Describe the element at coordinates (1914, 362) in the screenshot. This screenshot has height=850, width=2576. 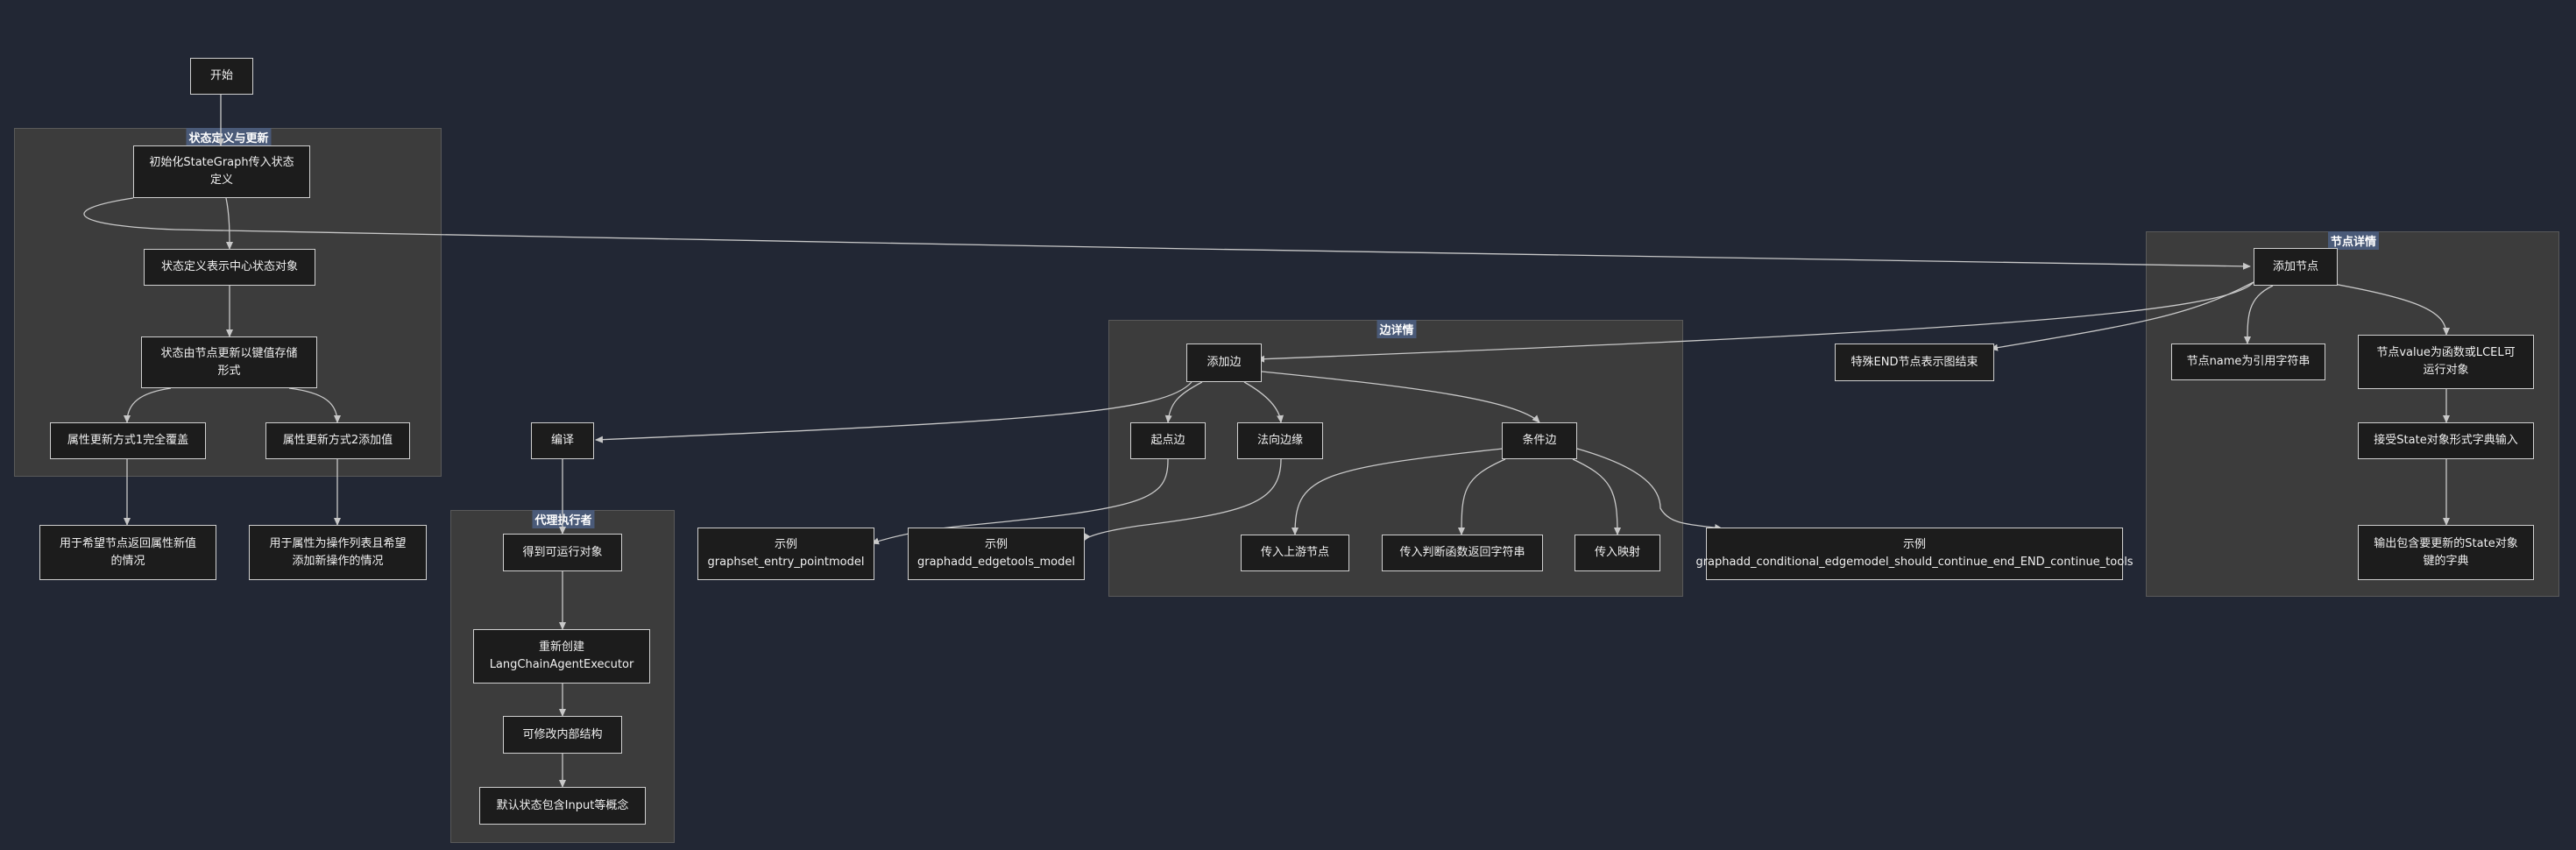
I see `node-end-node: 特殊END节点表示图结束` at that location.